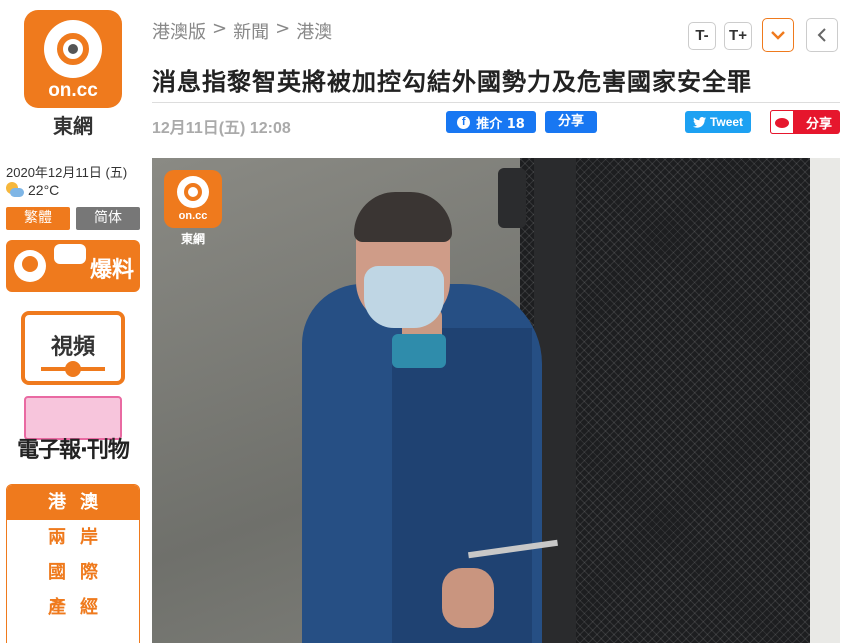 Image resolution: width=845 pixels, height=643 pixels. I want to click on breadcrumb: 港澳版 > 新聞 > 港澳, so click(242, 31).